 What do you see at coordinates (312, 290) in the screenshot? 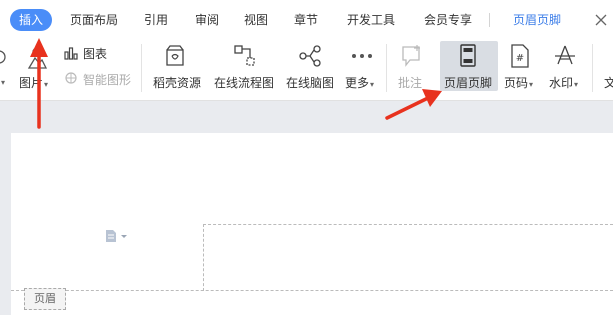
I see `header-boundary-line` at bounding box center [312, 290].